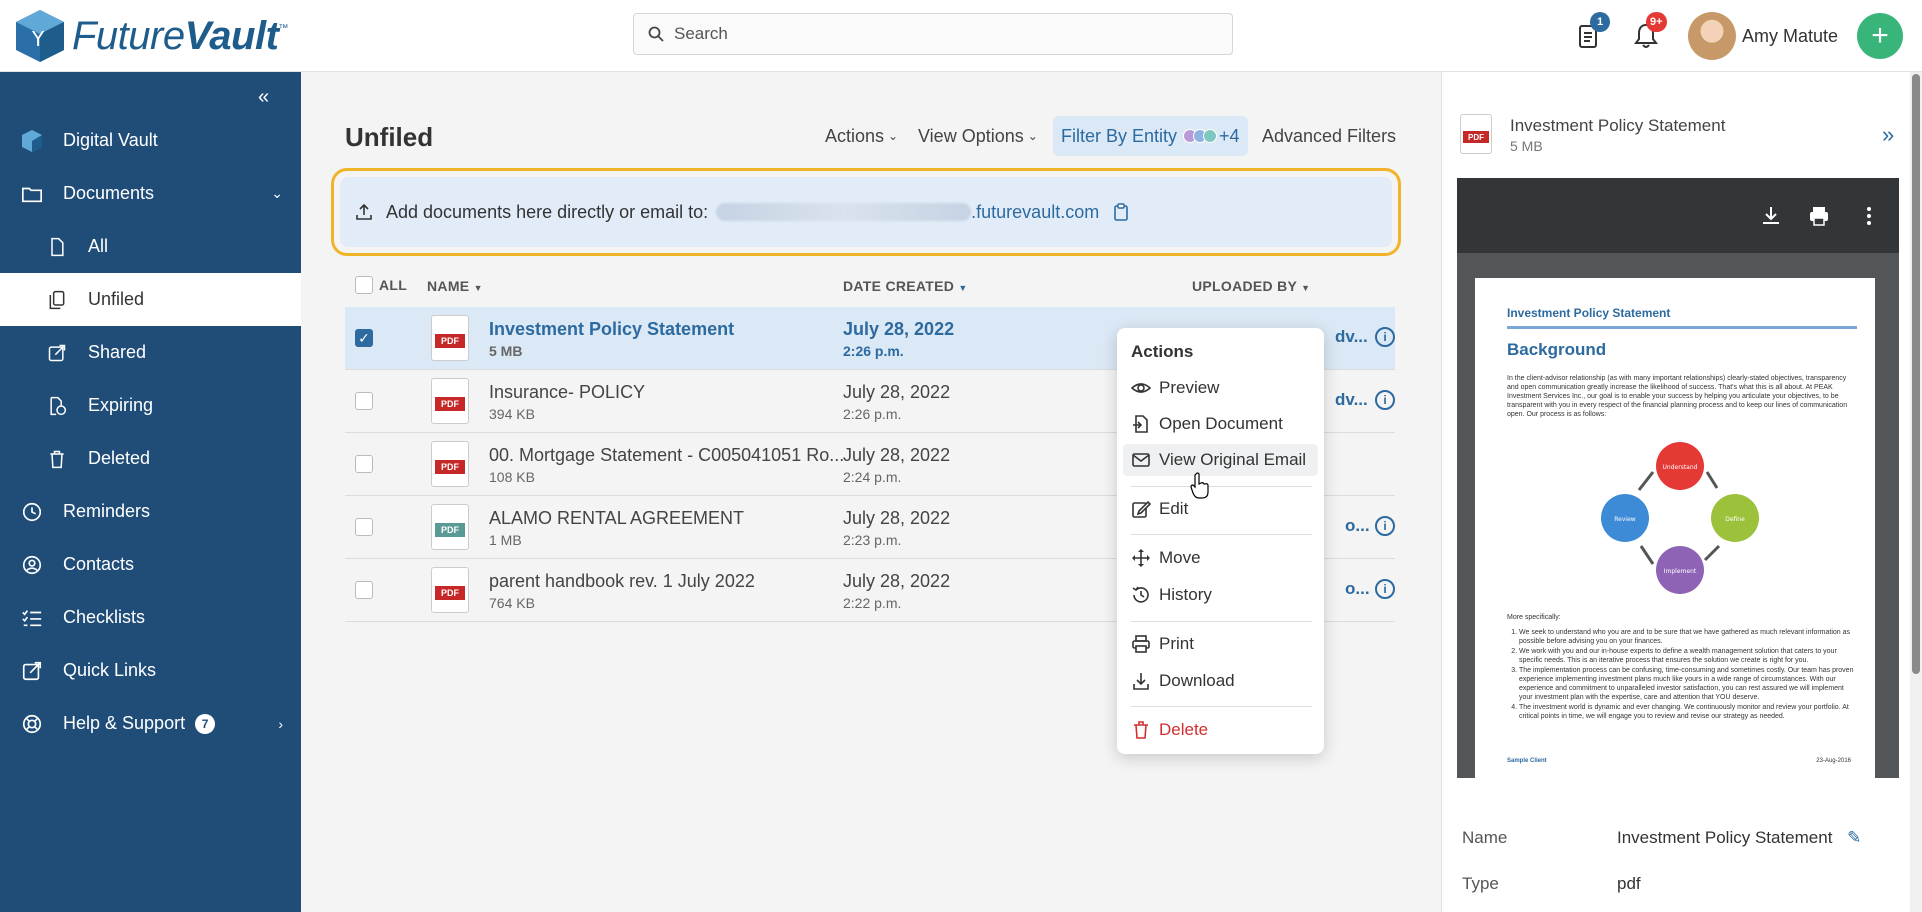  What do you see at coordinates (121, 405) in the screenshot?
I see `sidebar-item-label: Expiring` at bounding box center [121, 405].